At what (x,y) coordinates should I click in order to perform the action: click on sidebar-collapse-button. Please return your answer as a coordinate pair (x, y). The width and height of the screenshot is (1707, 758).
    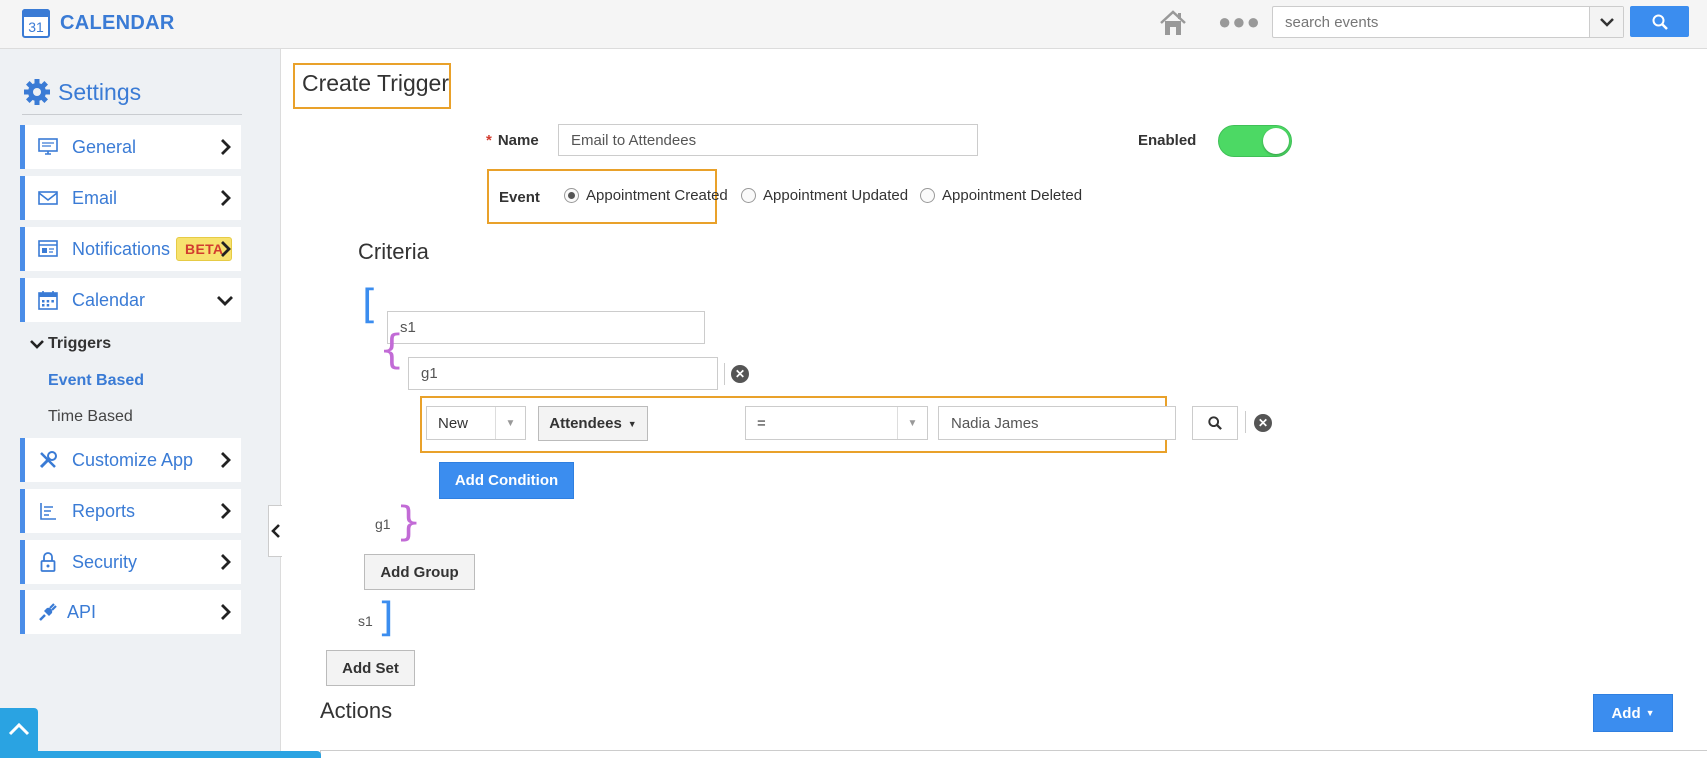
    Looking at the image, I should click on (275, 531).